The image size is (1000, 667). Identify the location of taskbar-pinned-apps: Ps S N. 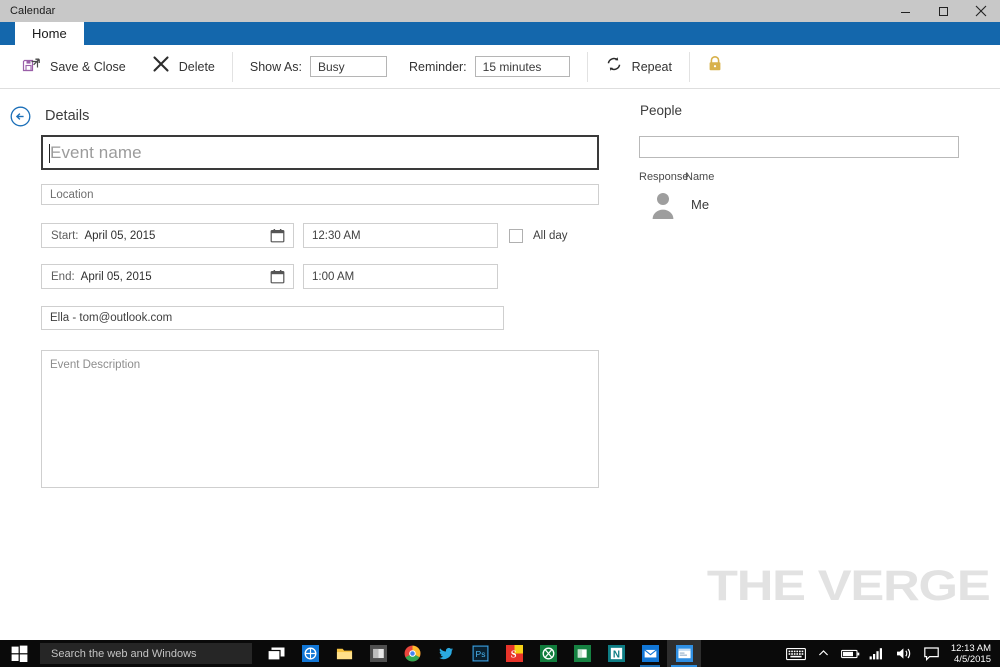
(480, 653).